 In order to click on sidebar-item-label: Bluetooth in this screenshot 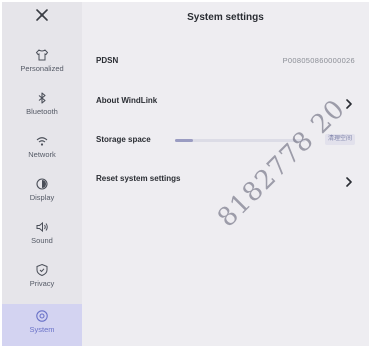, I will do `click(42, 111)`.